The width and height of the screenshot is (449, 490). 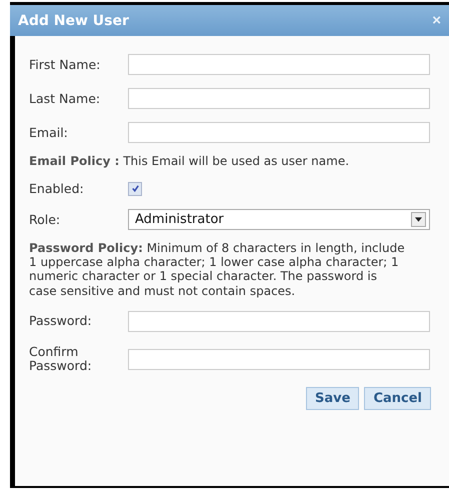 I want to click on window-title: Add New User, so click(x=73, y=20).